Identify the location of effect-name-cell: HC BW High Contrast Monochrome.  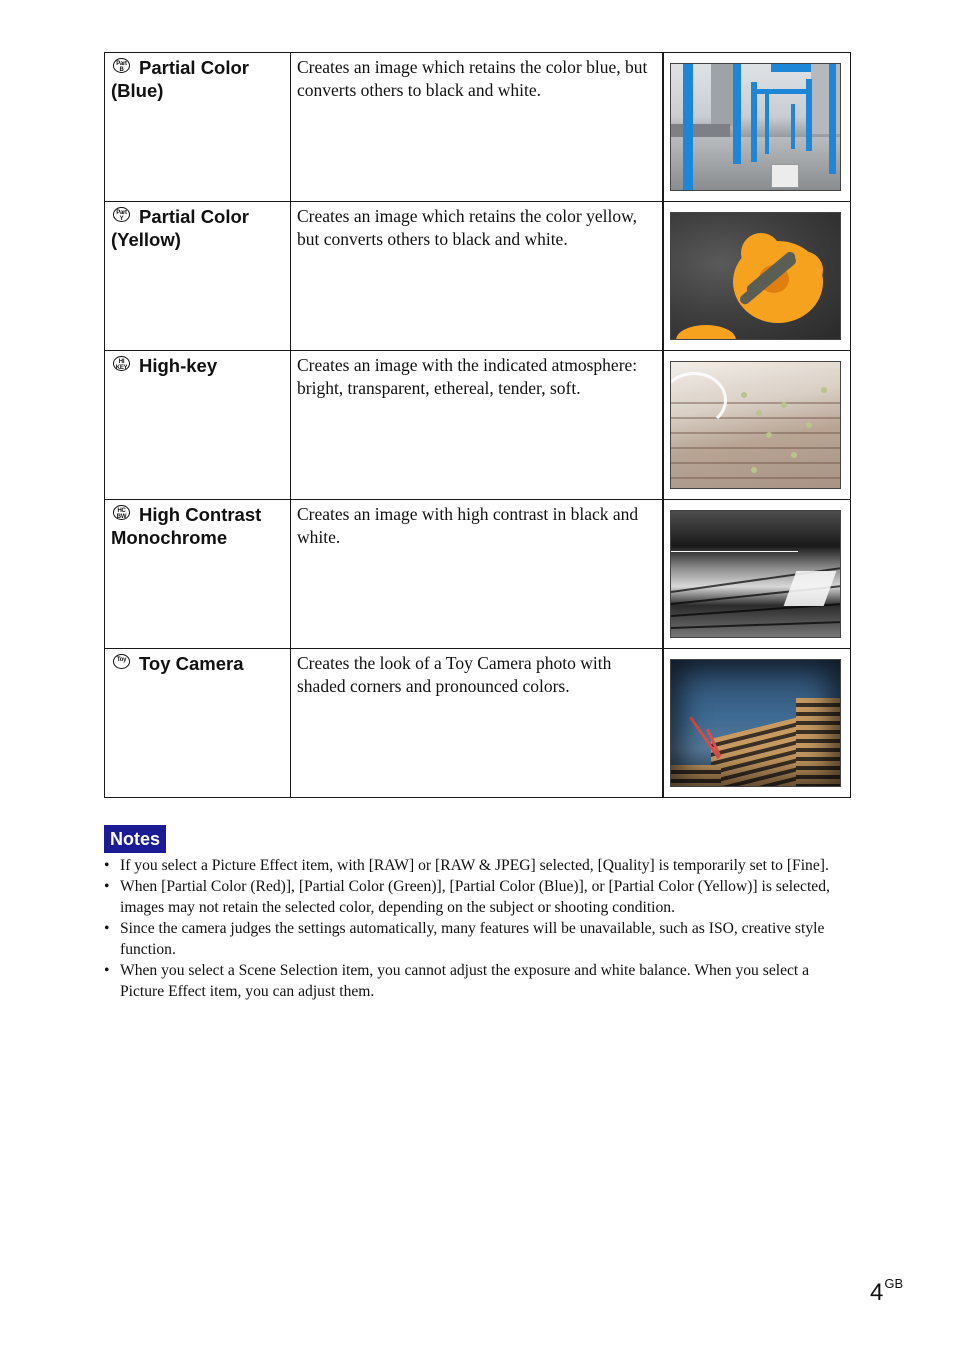
(197, 574).